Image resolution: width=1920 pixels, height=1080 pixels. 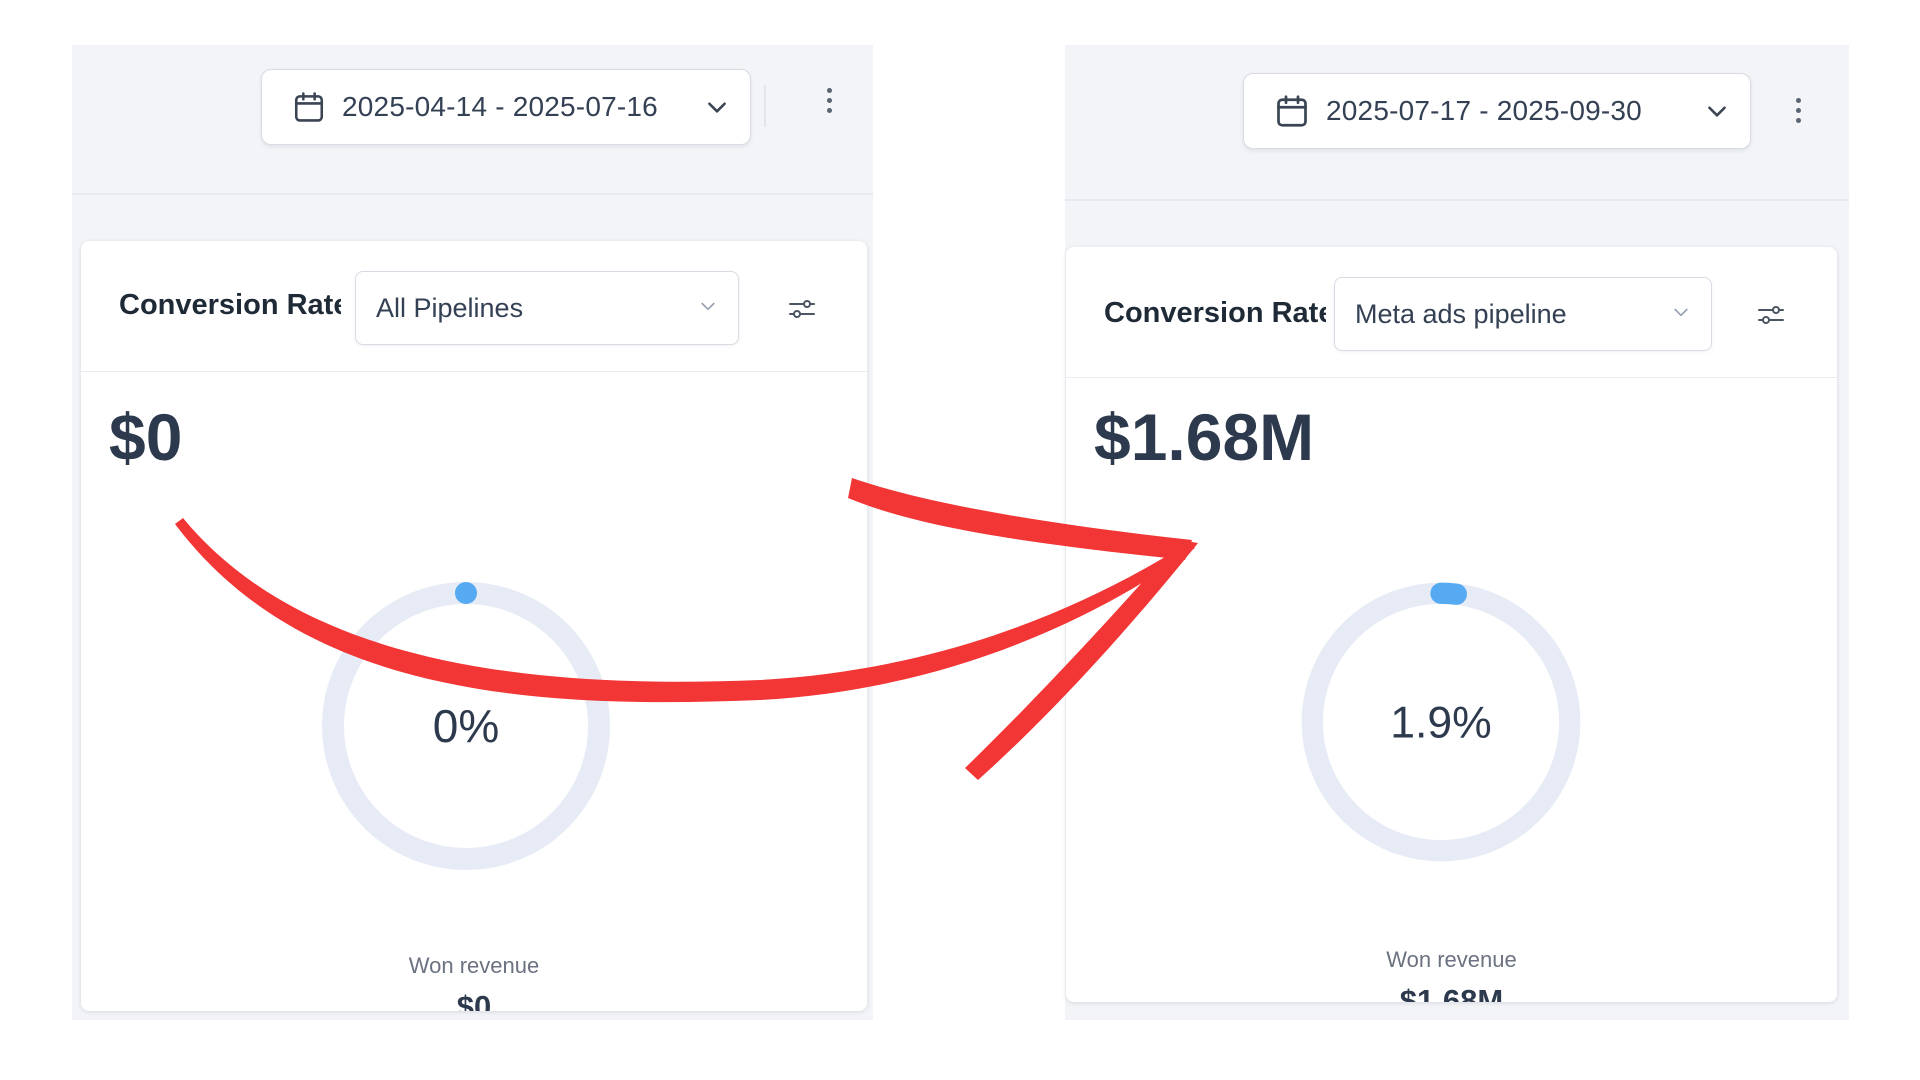 I want to click on card-header: Conversion Rate All Pipelines, so click(x=474, y=306).